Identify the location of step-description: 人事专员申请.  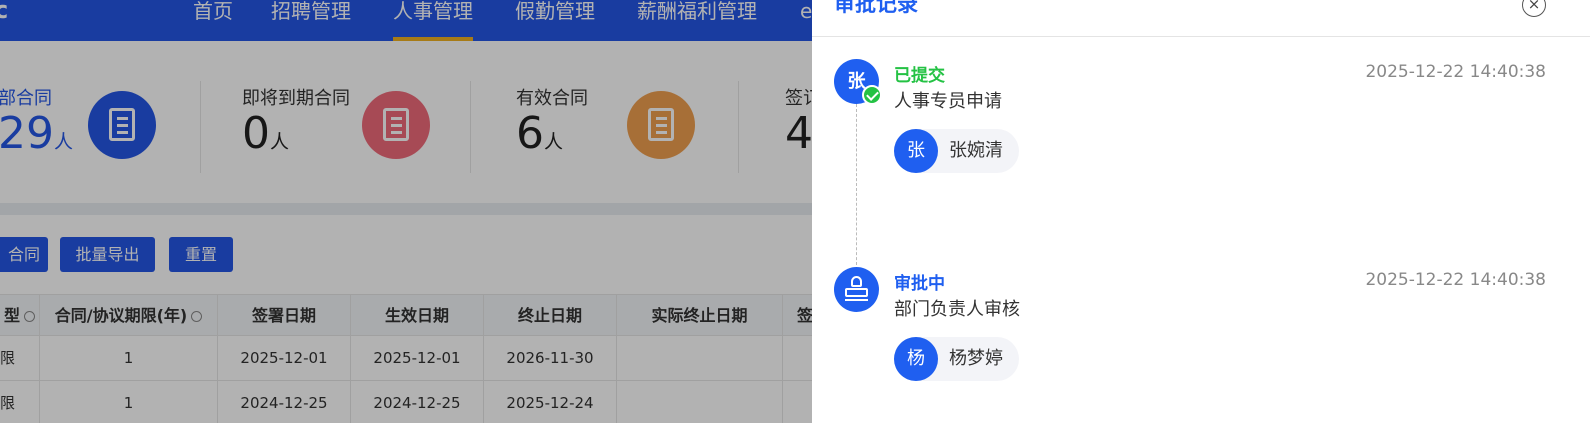
(948, 101).